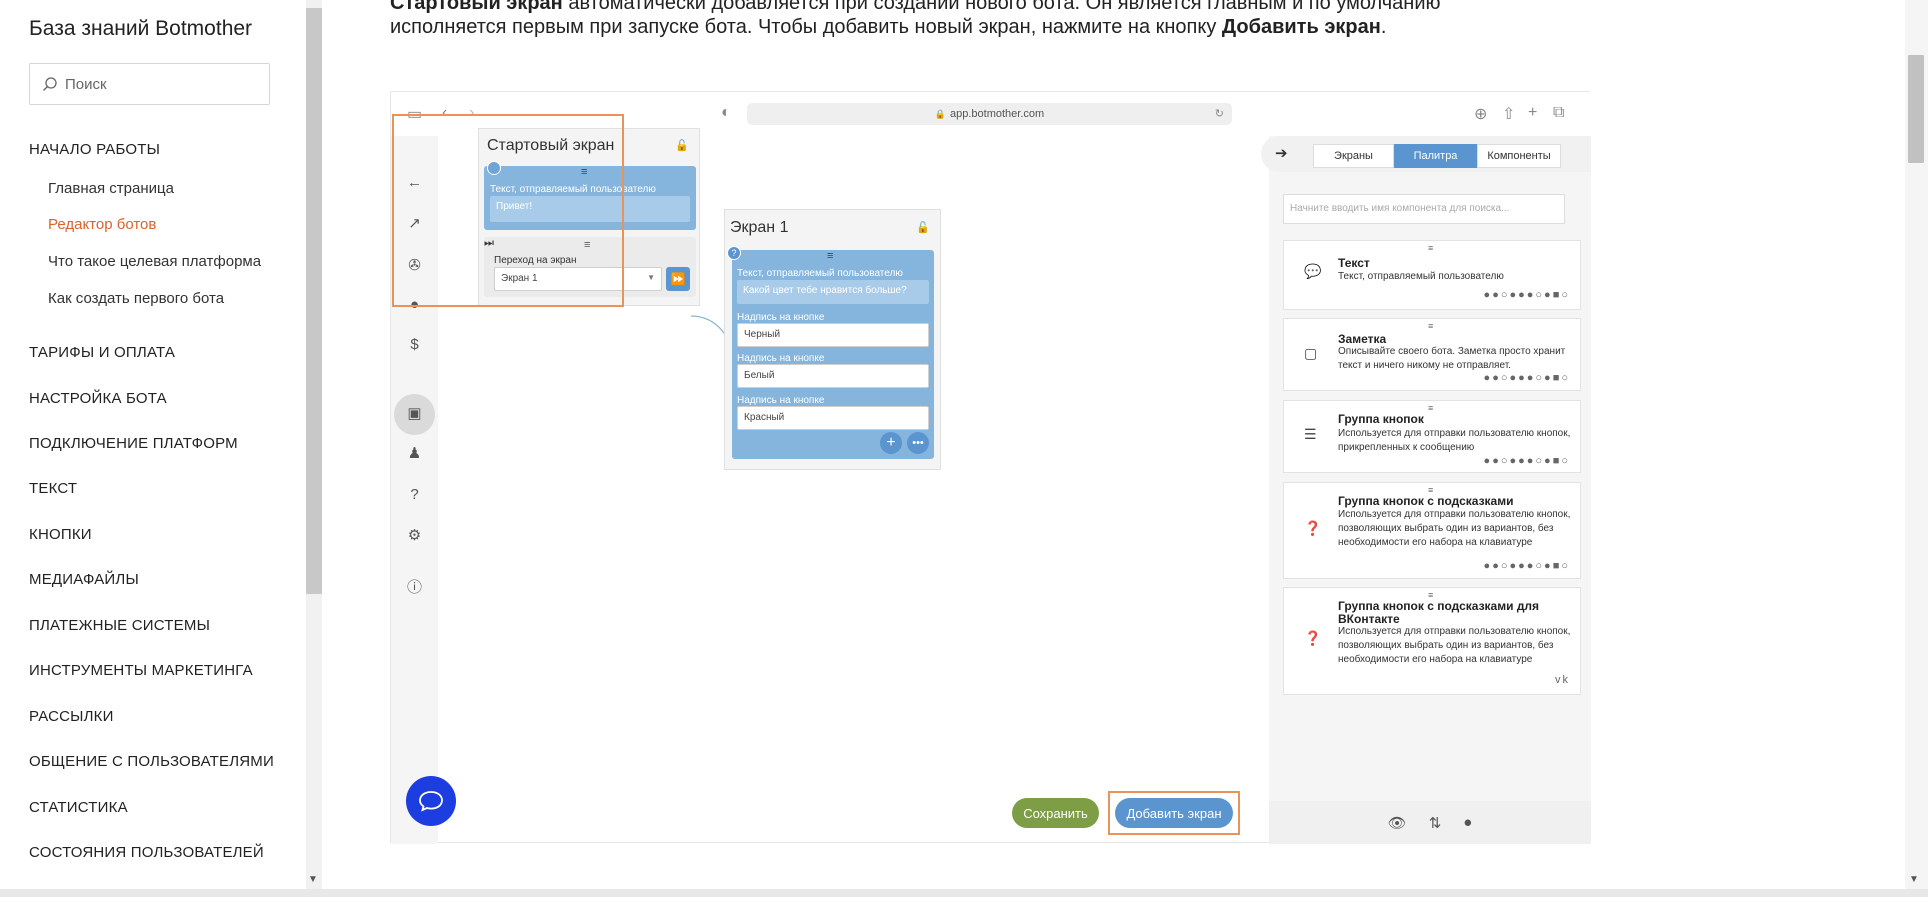  Describe the element at coordinates (140, 29) in the screenshot. I see `site-title: База знаний Botmother` at that location.